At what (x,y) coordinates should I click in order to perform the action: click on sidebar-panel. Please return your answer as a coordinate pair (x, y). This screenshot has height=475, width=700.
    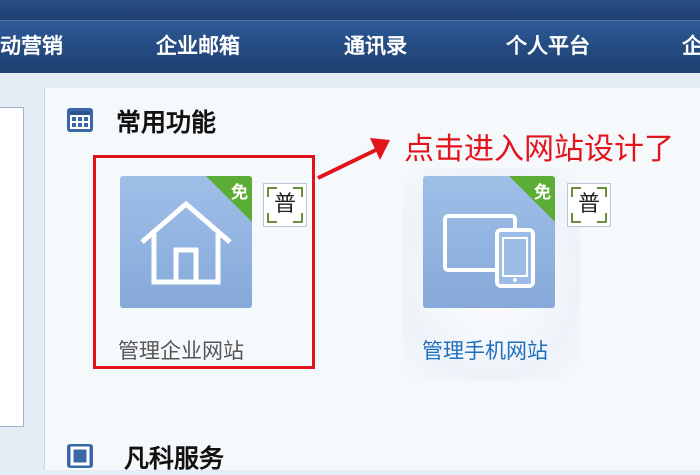
    Looking at the image, I should click on (12, 267).